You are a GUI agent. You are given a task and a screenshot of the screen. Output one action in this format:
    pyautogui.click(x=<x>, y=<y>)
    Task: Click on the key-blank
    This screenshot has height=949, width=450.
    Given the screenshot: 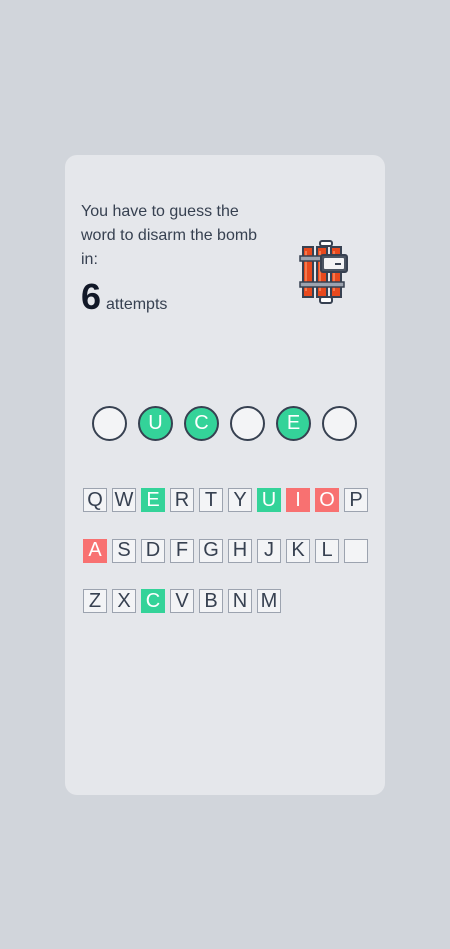 What is the action you would take?
    pyautogui.click(x=356, y=550)
    